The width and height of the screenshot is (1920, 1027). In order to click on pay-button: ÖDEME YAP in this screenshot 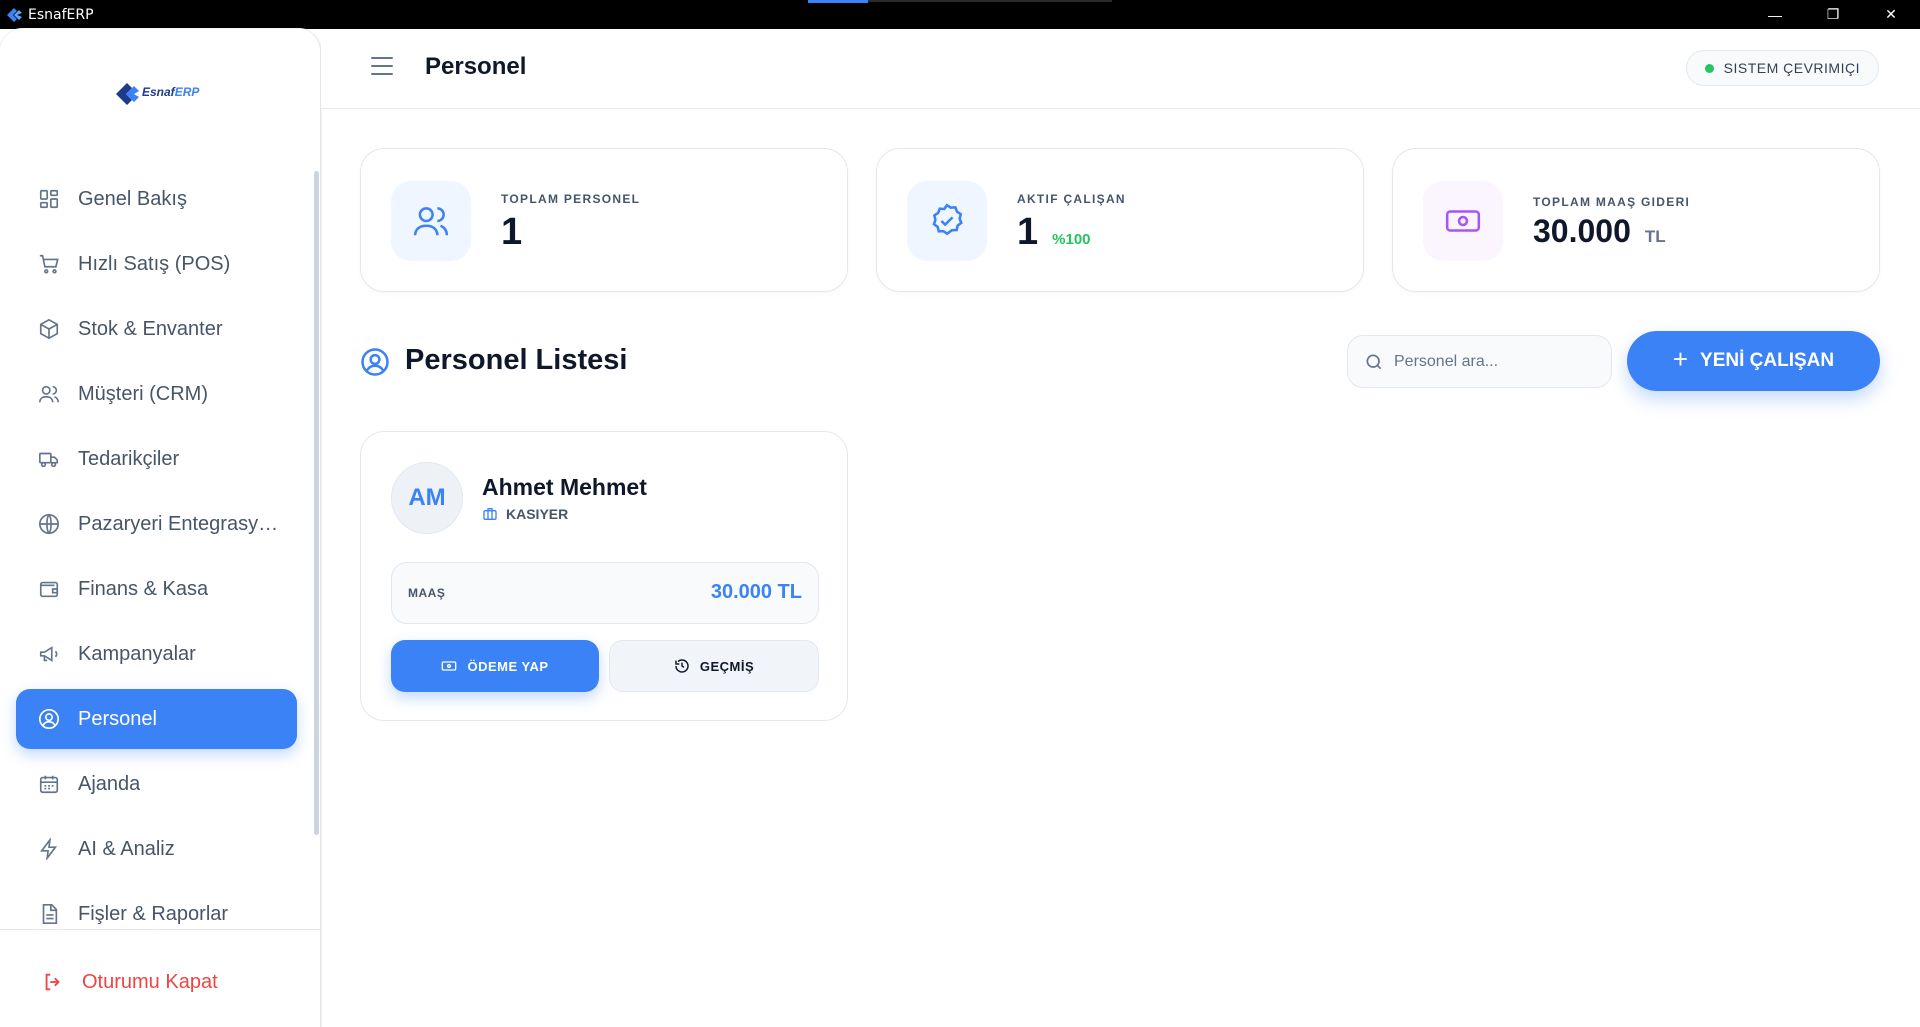, I will do `click(495, 666)`.